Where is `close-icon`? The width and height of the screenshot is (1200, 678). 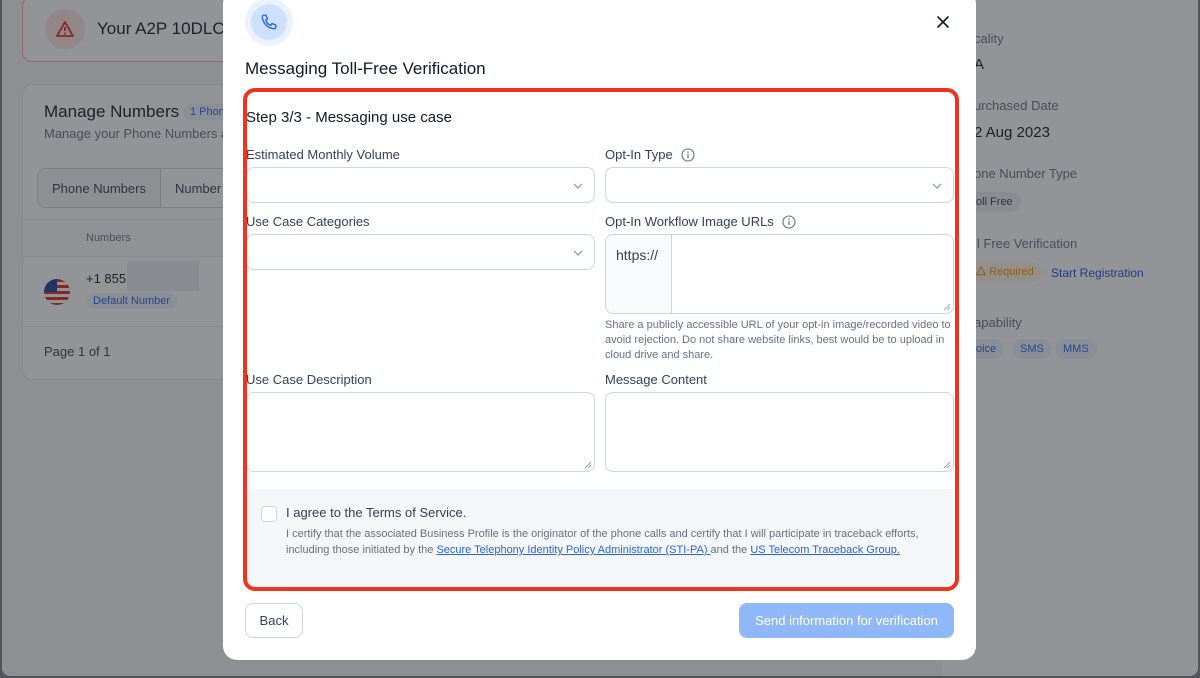 close-icon is located at coordinates (943, 22).